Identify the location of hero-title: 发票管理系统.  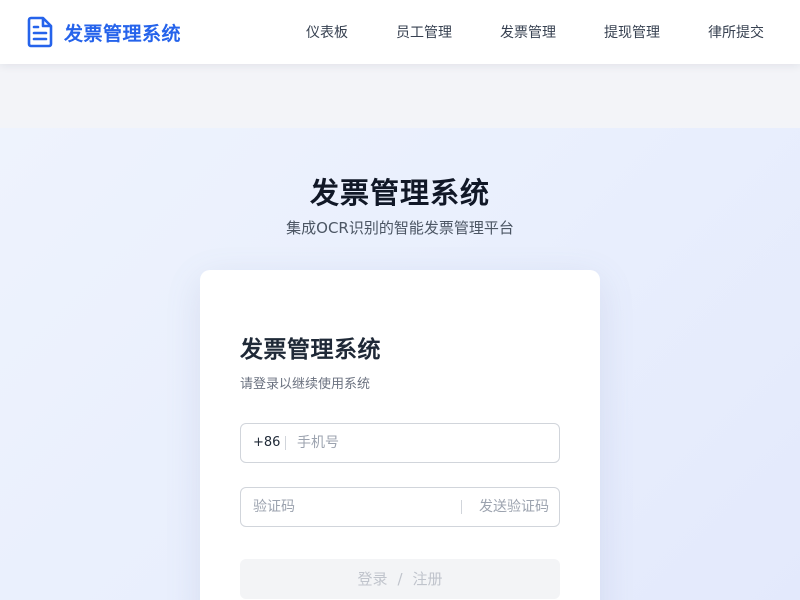
(399, 193).